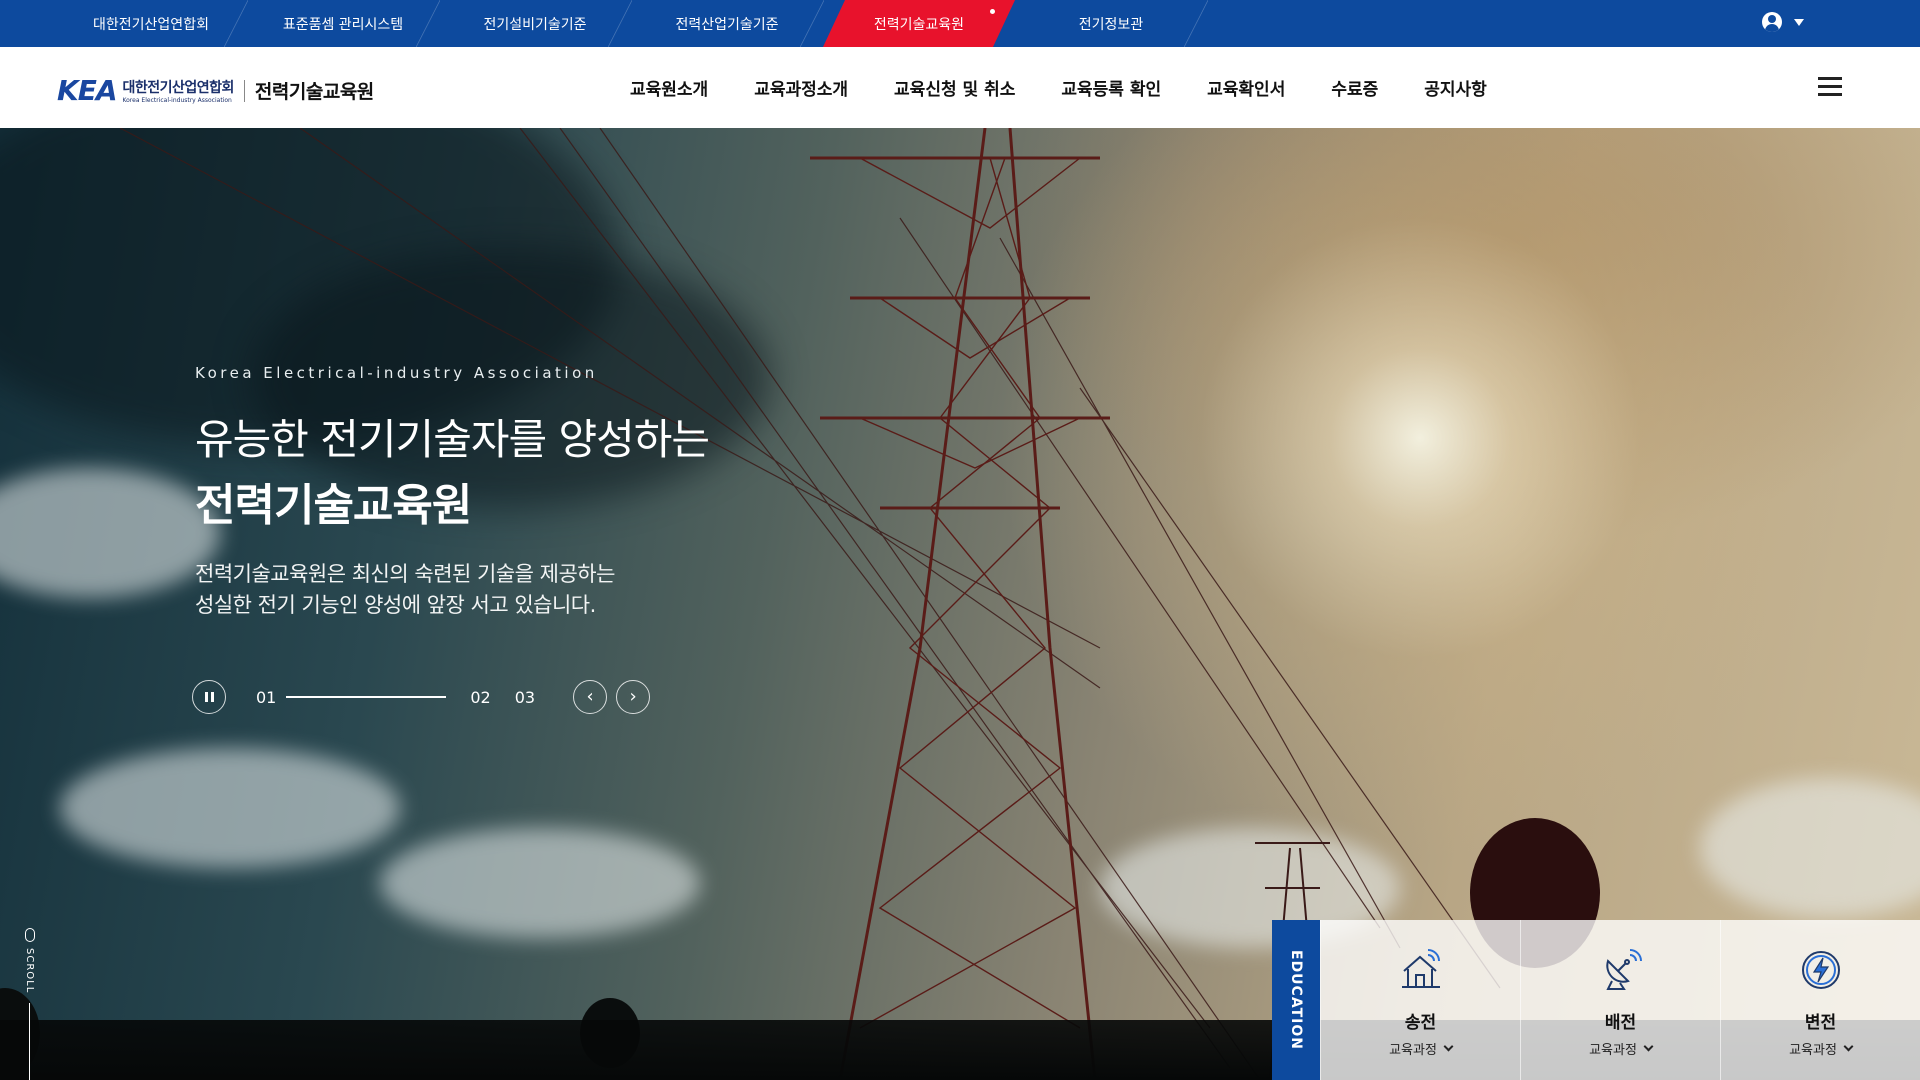  I want to click on hamburger-menu-icon, so click(1830, 87).